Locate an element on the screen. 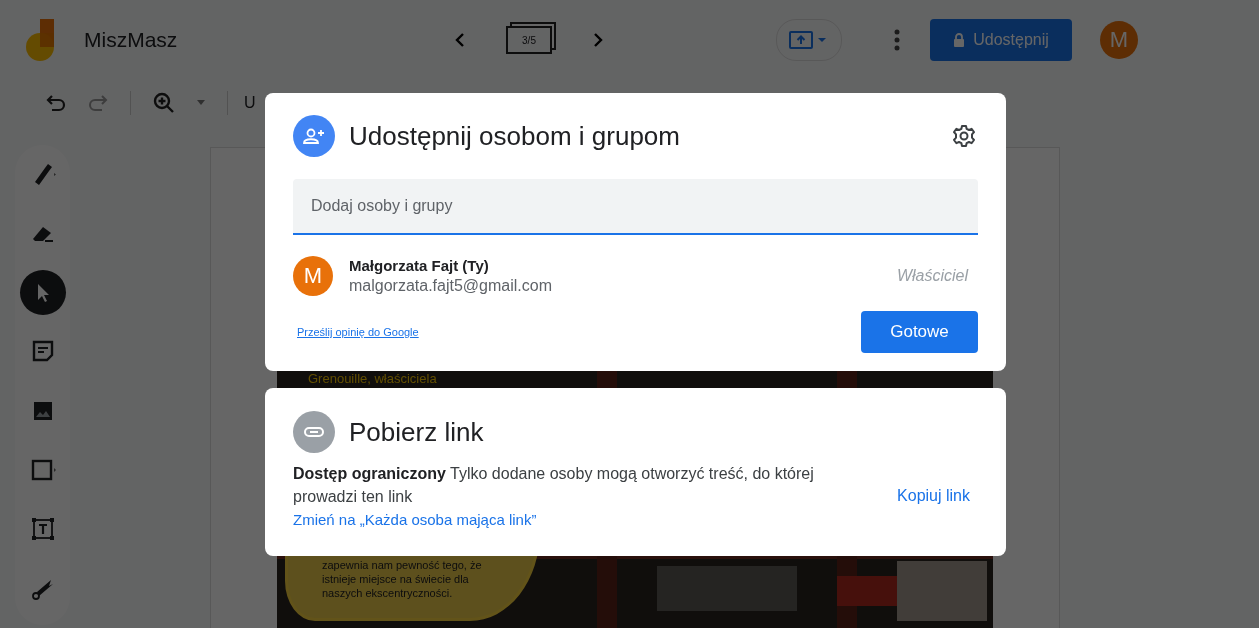  person-email: malgorzata.fajt5@gmail.com is located at coordinates (451, 286).